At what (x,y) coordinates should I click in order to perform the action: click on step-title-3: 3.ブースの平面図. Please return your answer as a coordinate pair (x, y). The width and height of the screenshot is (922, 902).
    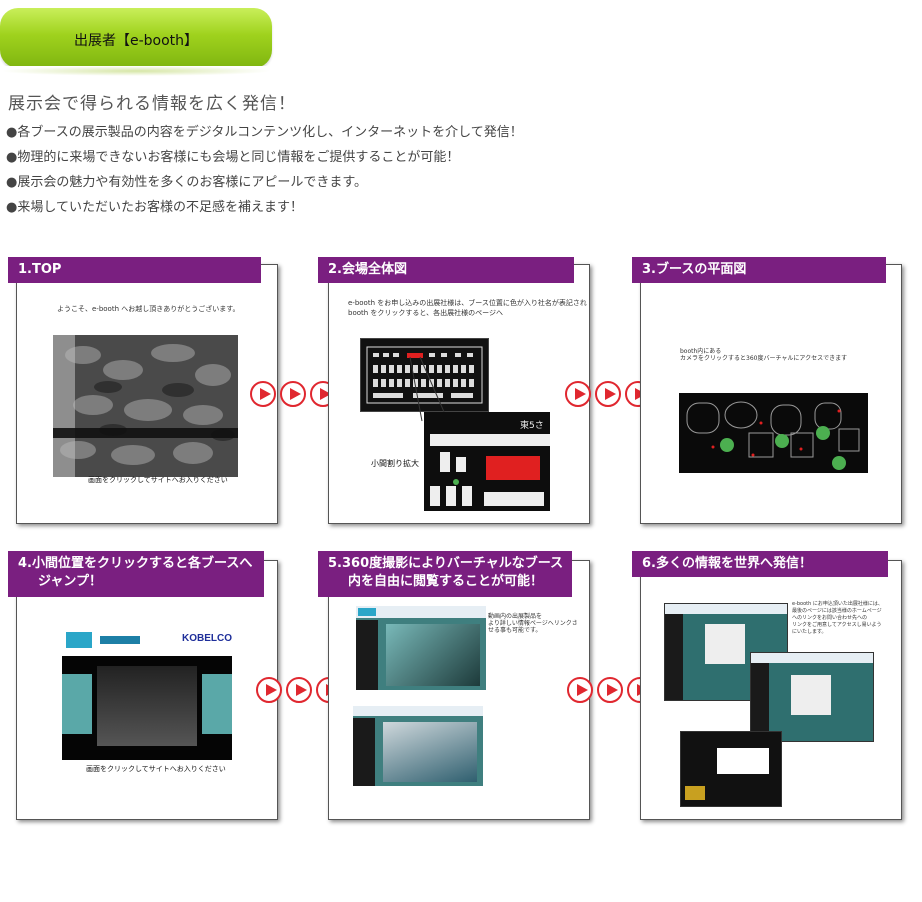
    Looking at the image, I should click on (759, 270).